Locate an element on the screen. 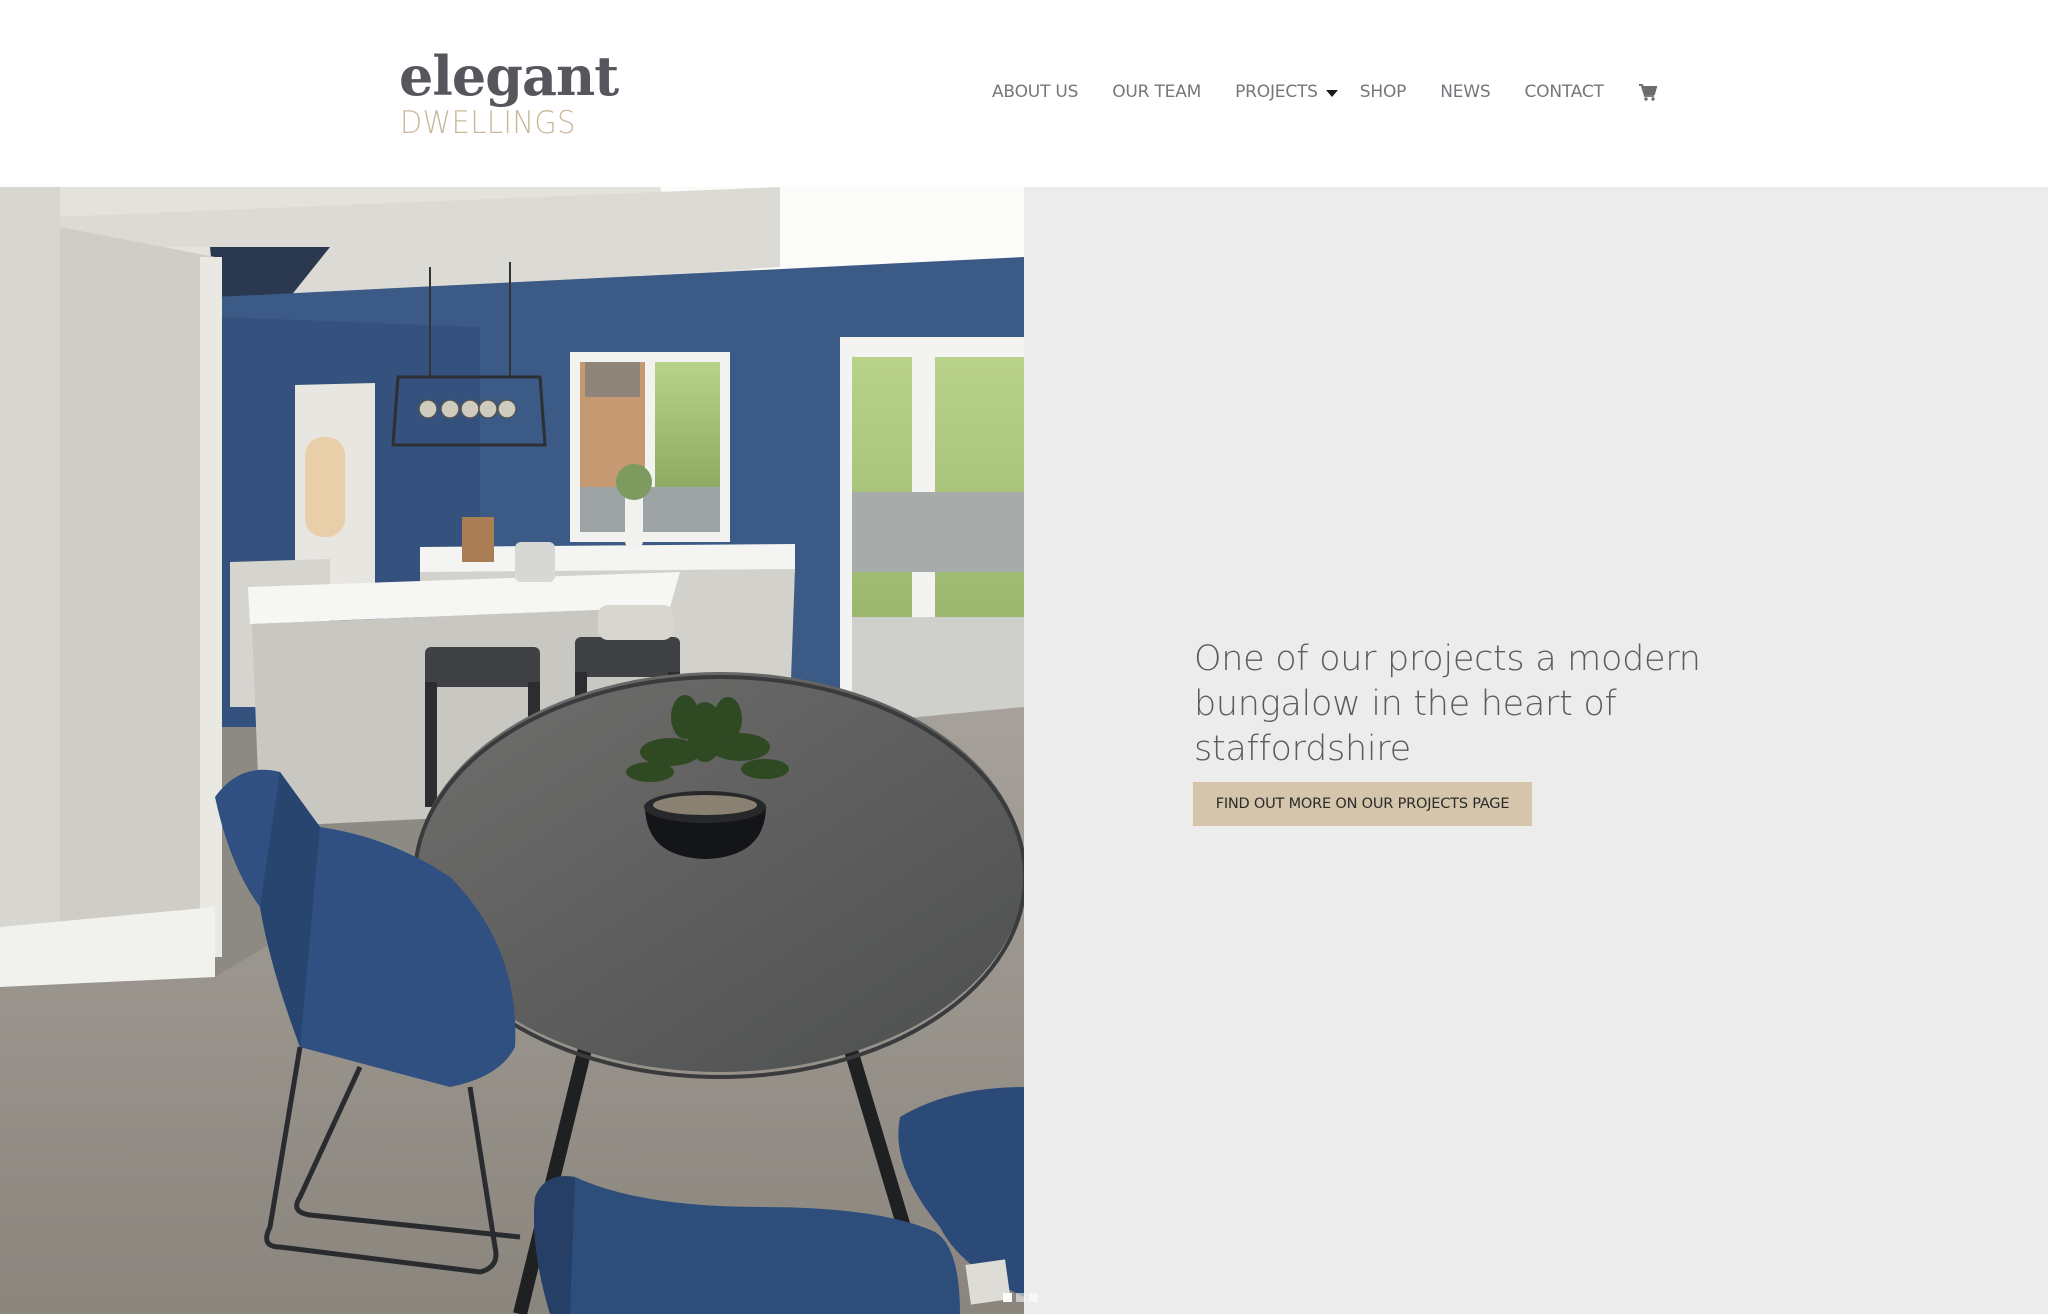  logo-link: elegant DWELLINGS is located at coordinates (509, 96).